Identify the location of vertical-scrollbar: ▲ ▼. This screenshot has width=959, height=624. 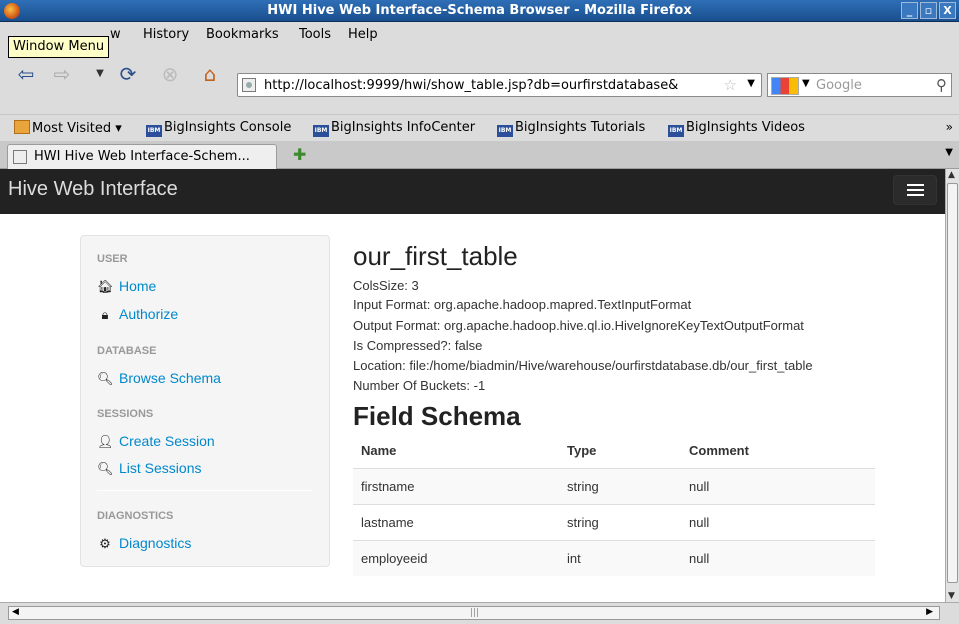
(952, 385).